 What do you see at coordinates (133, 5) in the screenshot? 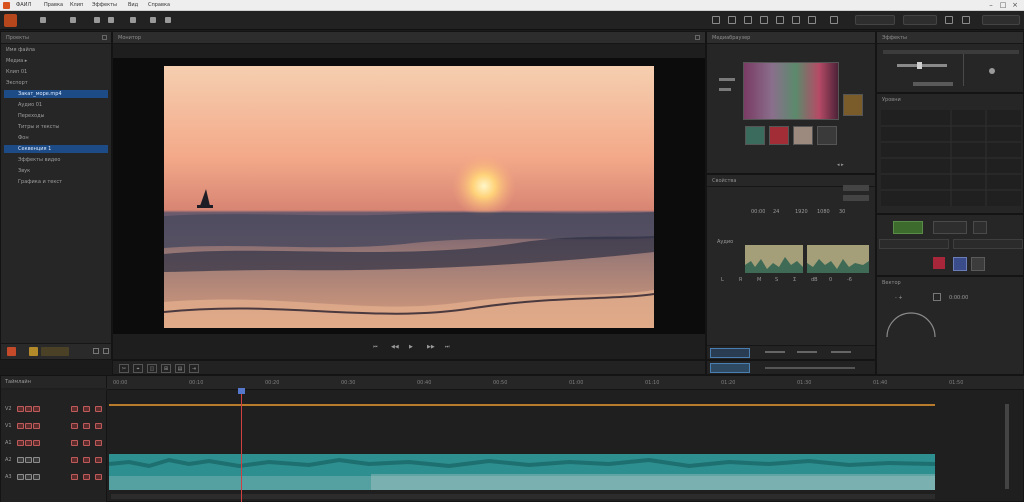
I see `menu-view: Вид` at bounding box center [133, 5].